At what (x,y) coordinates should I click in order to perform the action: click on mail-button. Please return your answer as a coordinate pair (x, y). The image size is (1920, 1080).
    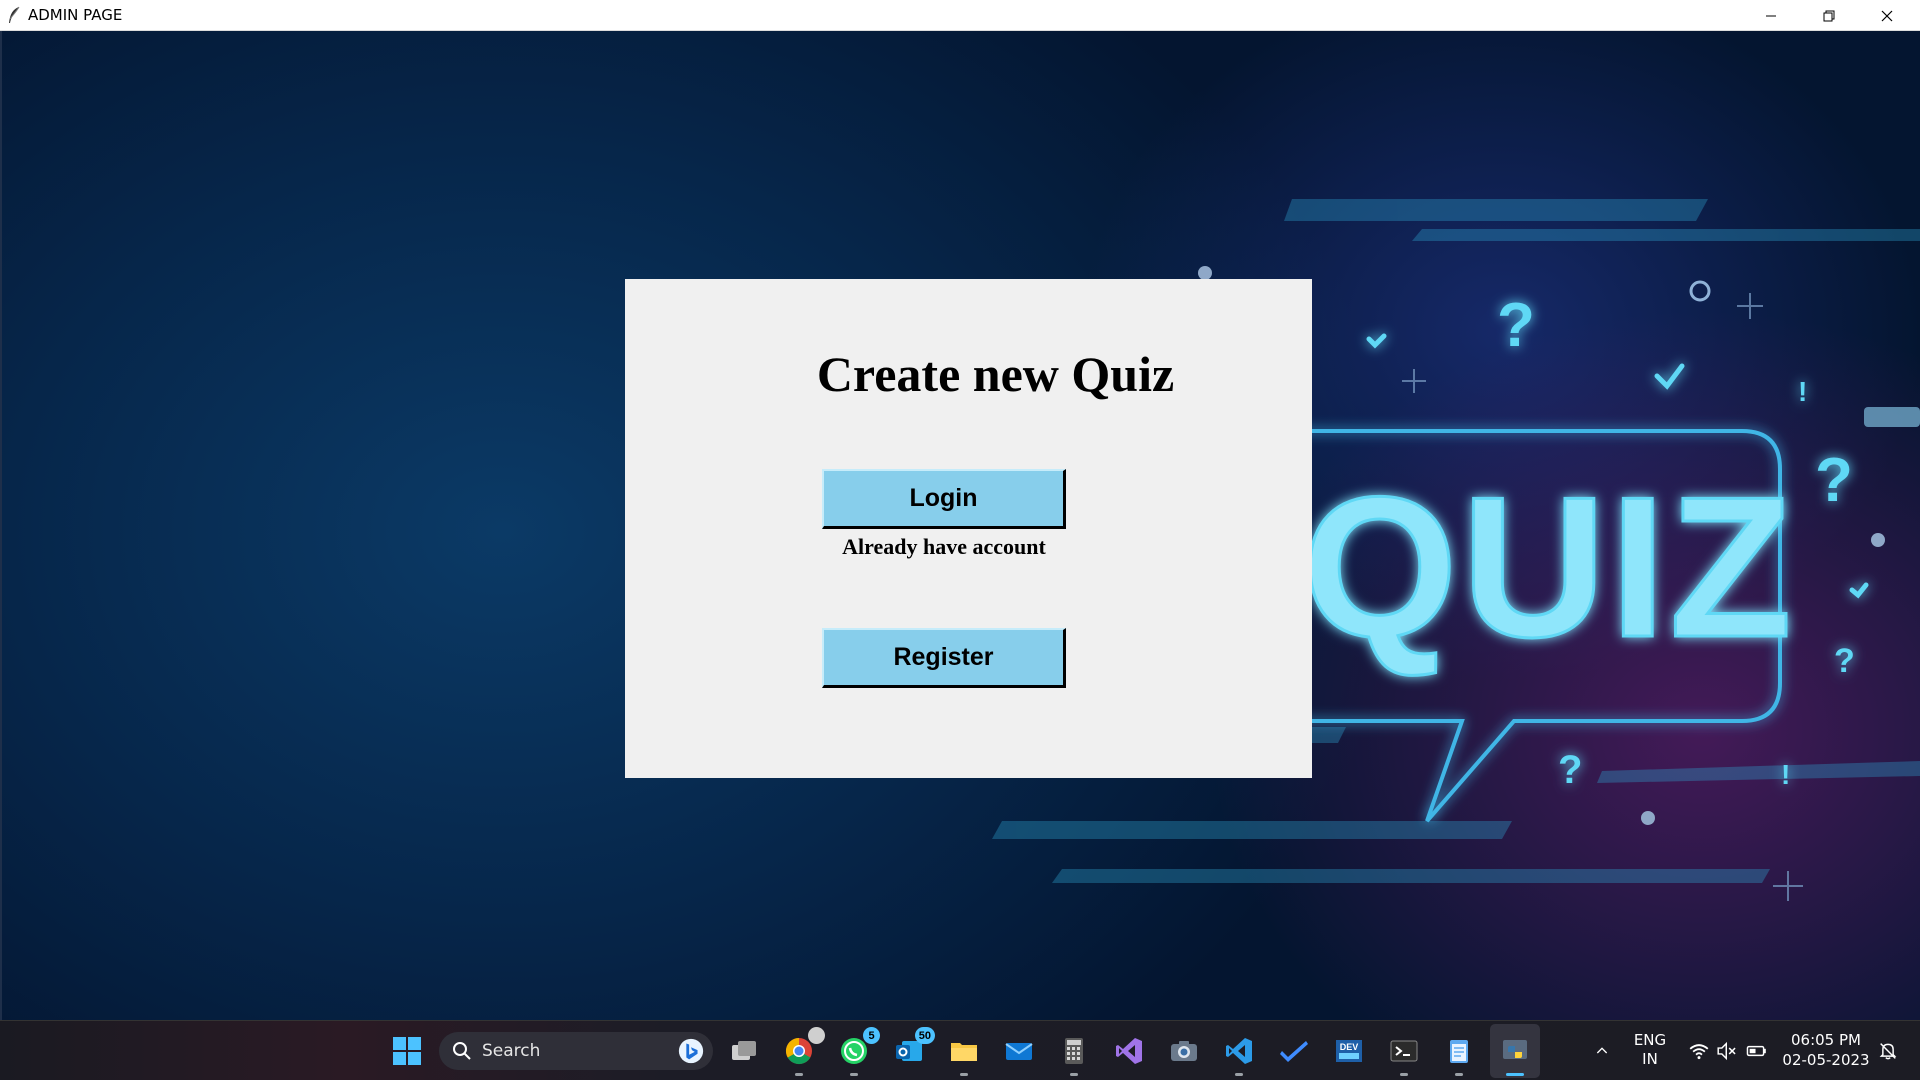
    Looking at the image, I should click on (1019, 1051).